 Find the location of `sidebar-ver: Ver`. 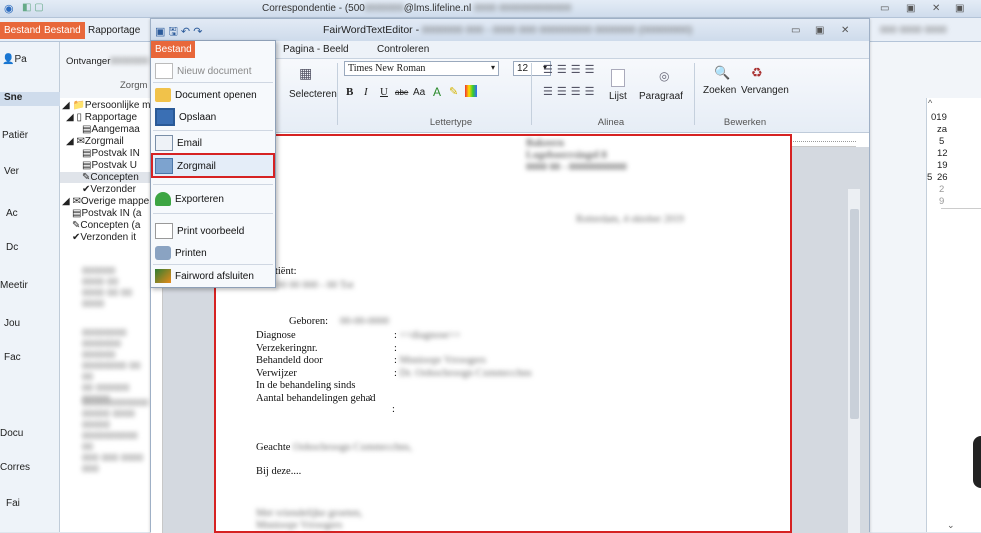

sidebar-ver: Ver is located at coordinates (11, 171).